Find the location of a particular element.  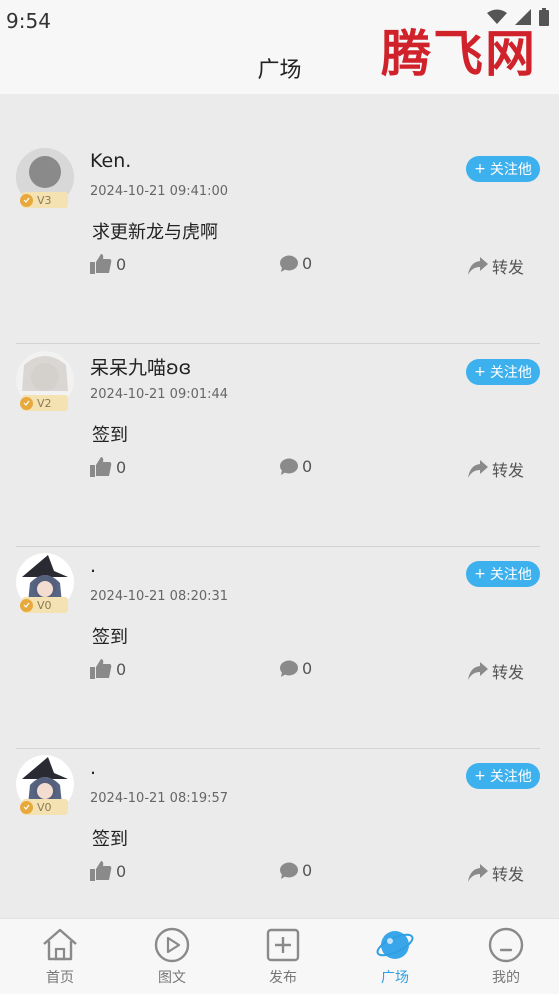

username: Ken. is located at coordinates (110, 161).